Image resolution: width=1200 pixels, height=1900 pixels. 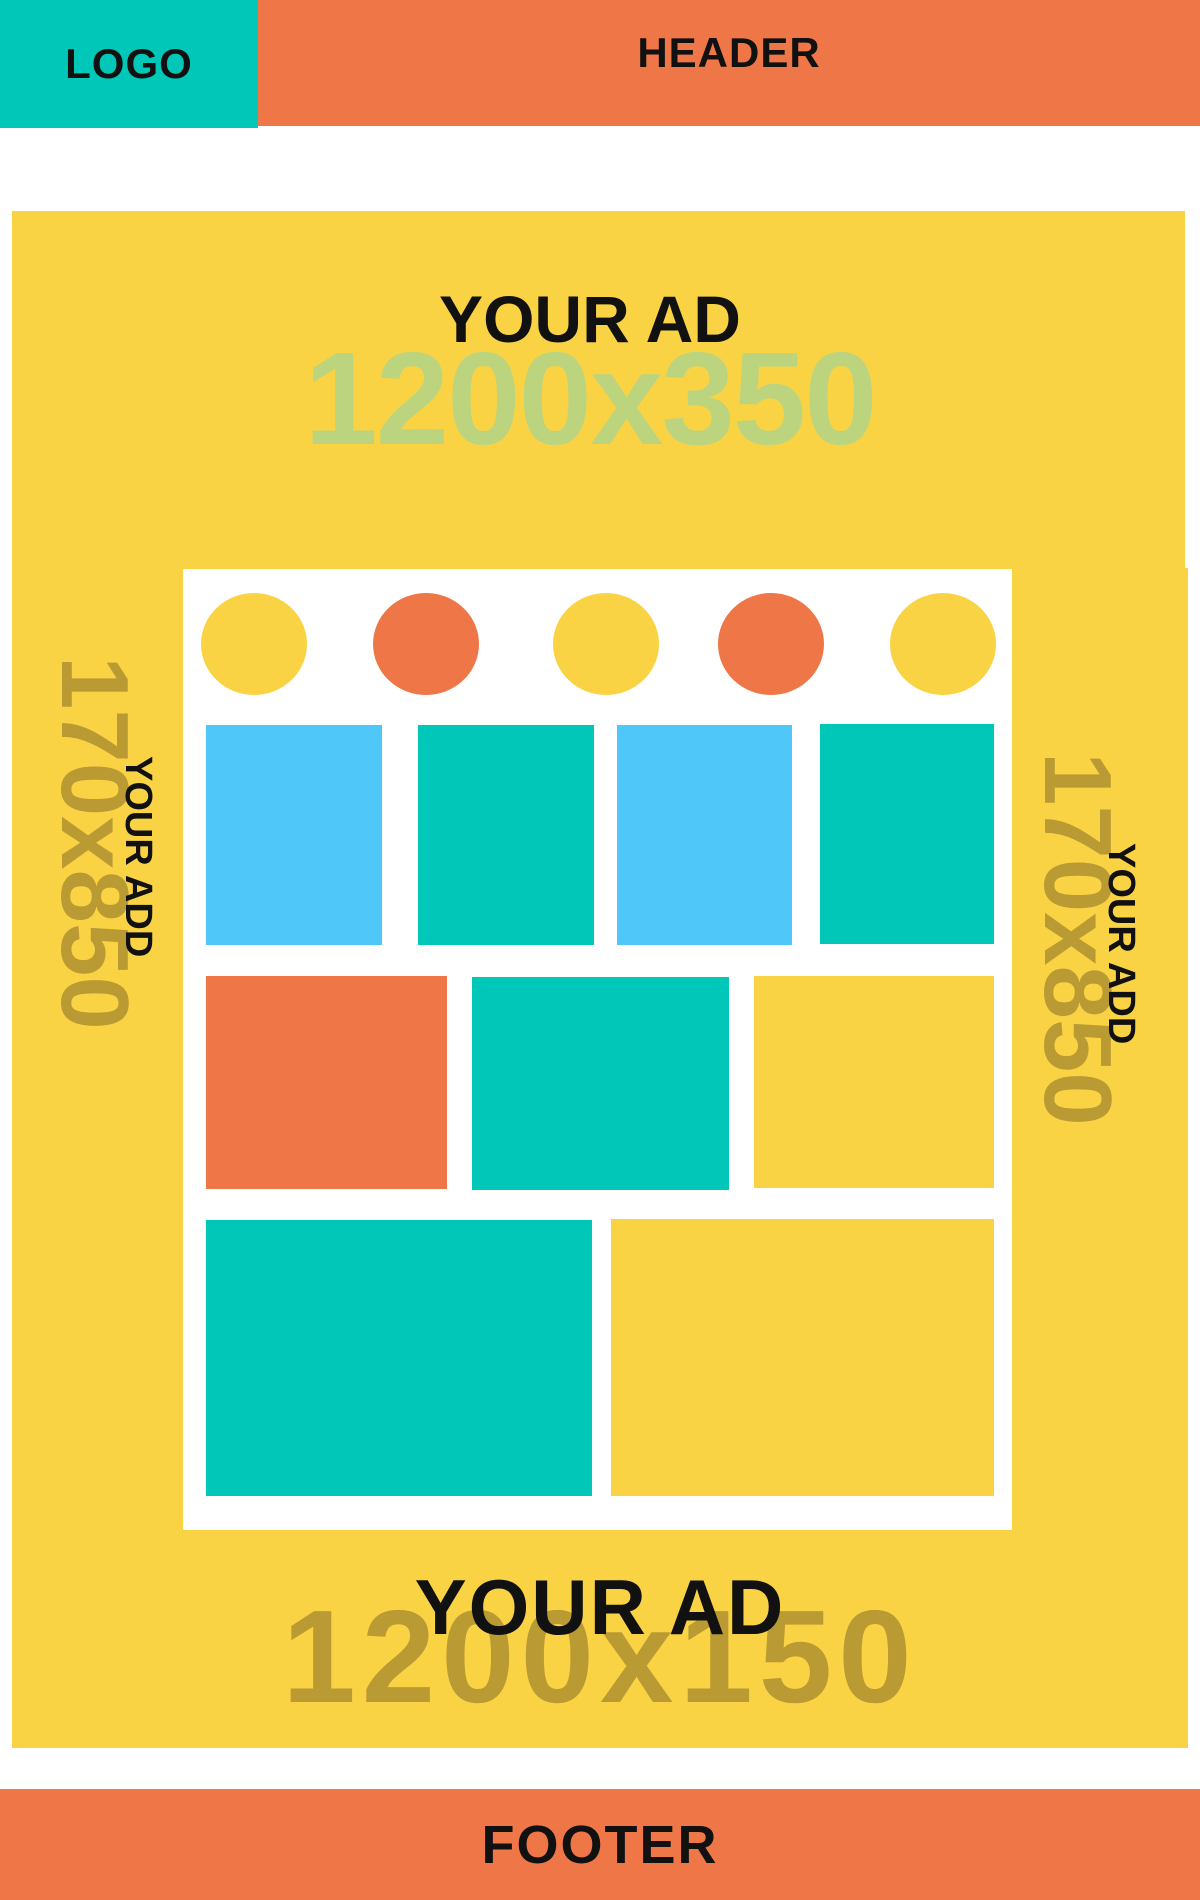 I want to click on header-text: HEADER, so click(x=729, y=52).